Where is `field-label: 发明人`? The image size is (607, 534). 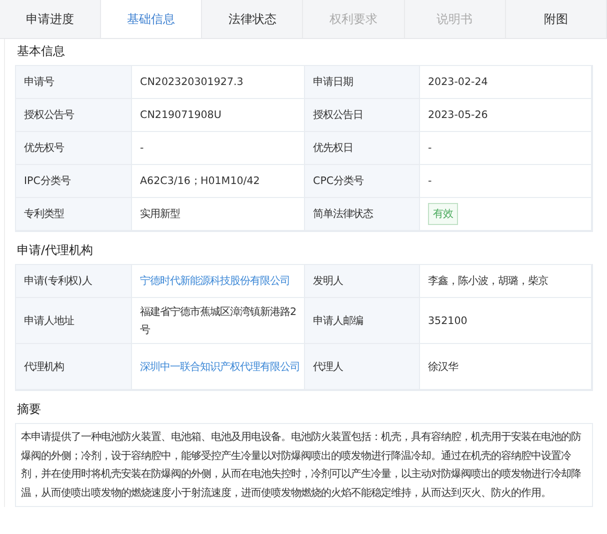
field-label: 发明人 is located at coordinates (328, 281).